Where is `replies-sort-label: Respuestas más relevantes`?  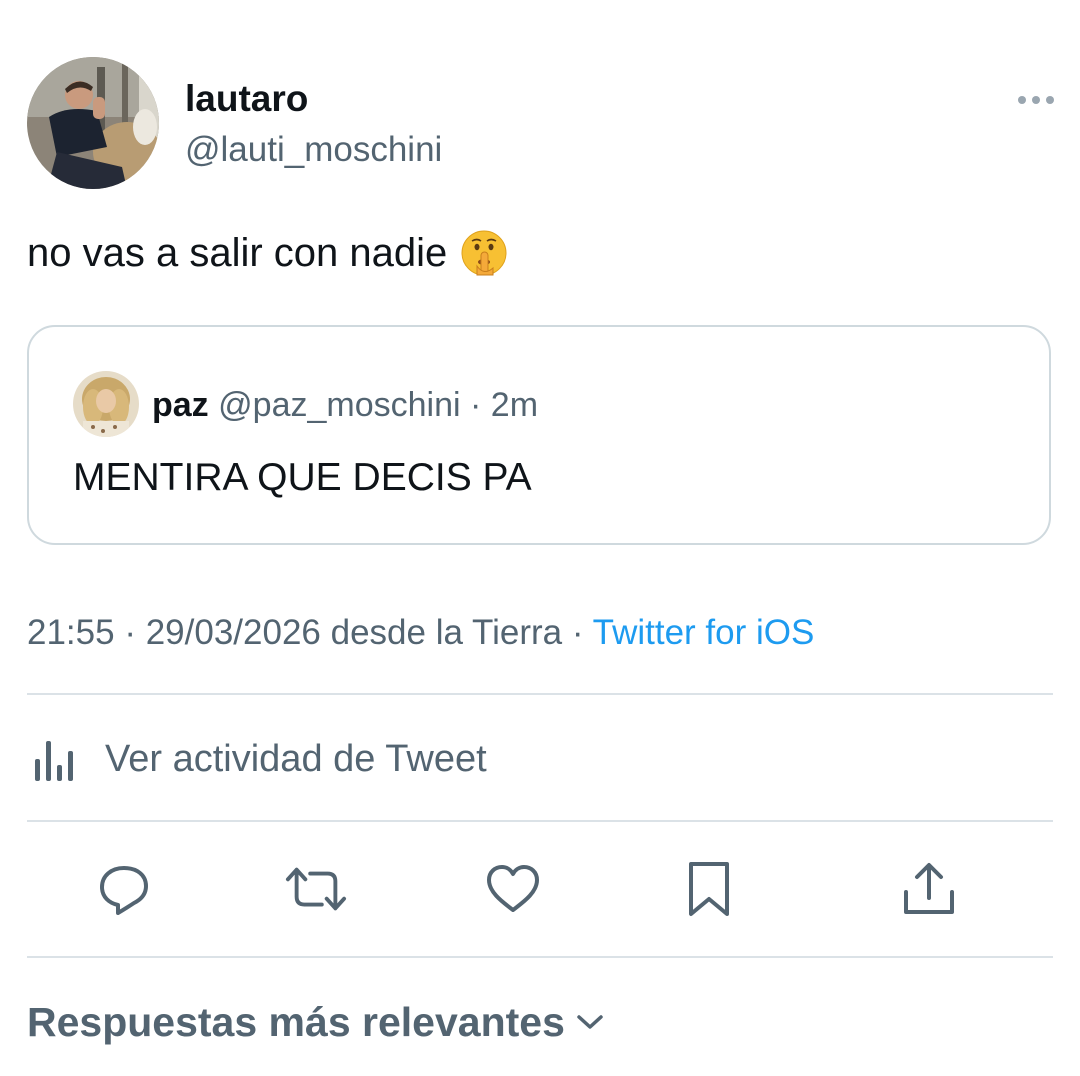
replies-sort-label: Respuestas más relevantes is located at coordinates (296, 1022).